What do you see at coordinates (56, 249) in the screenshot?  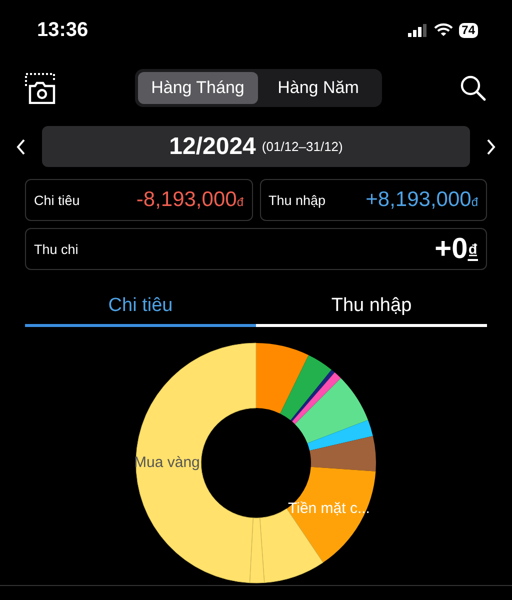 I see `card-label: Thu chi` at bounding box center [56, 249].